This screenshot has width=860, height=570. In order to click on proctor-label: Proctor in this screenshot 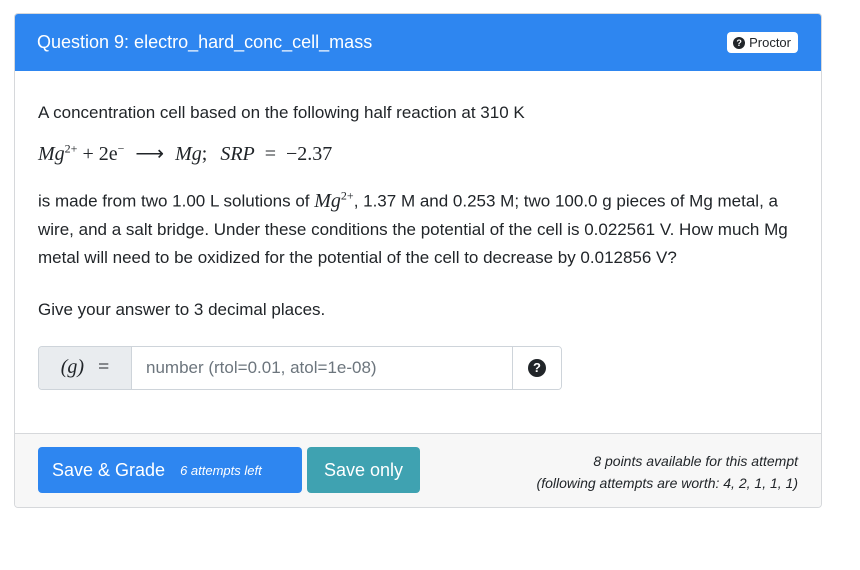, I will do `click(770, 42)`.